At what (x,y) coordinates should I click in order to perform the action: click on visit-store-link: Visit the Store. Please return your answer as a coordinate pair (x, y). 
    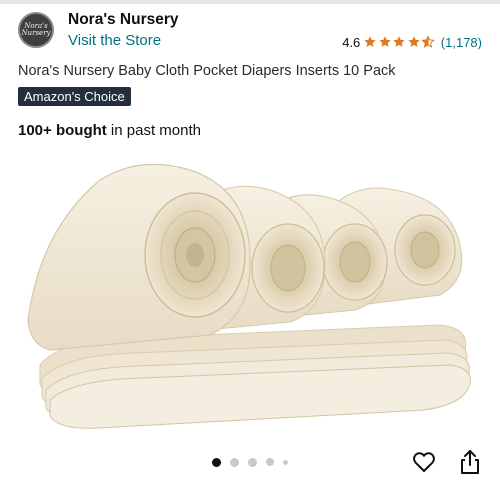
    Looking at the image, I should click on (114, 40).